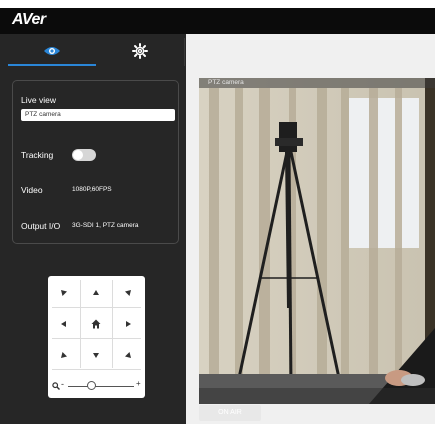  What do you see at coordinates (217, 21) in the screenshot?
I see `top-bar: AVer` at bounding box center [217, 21].